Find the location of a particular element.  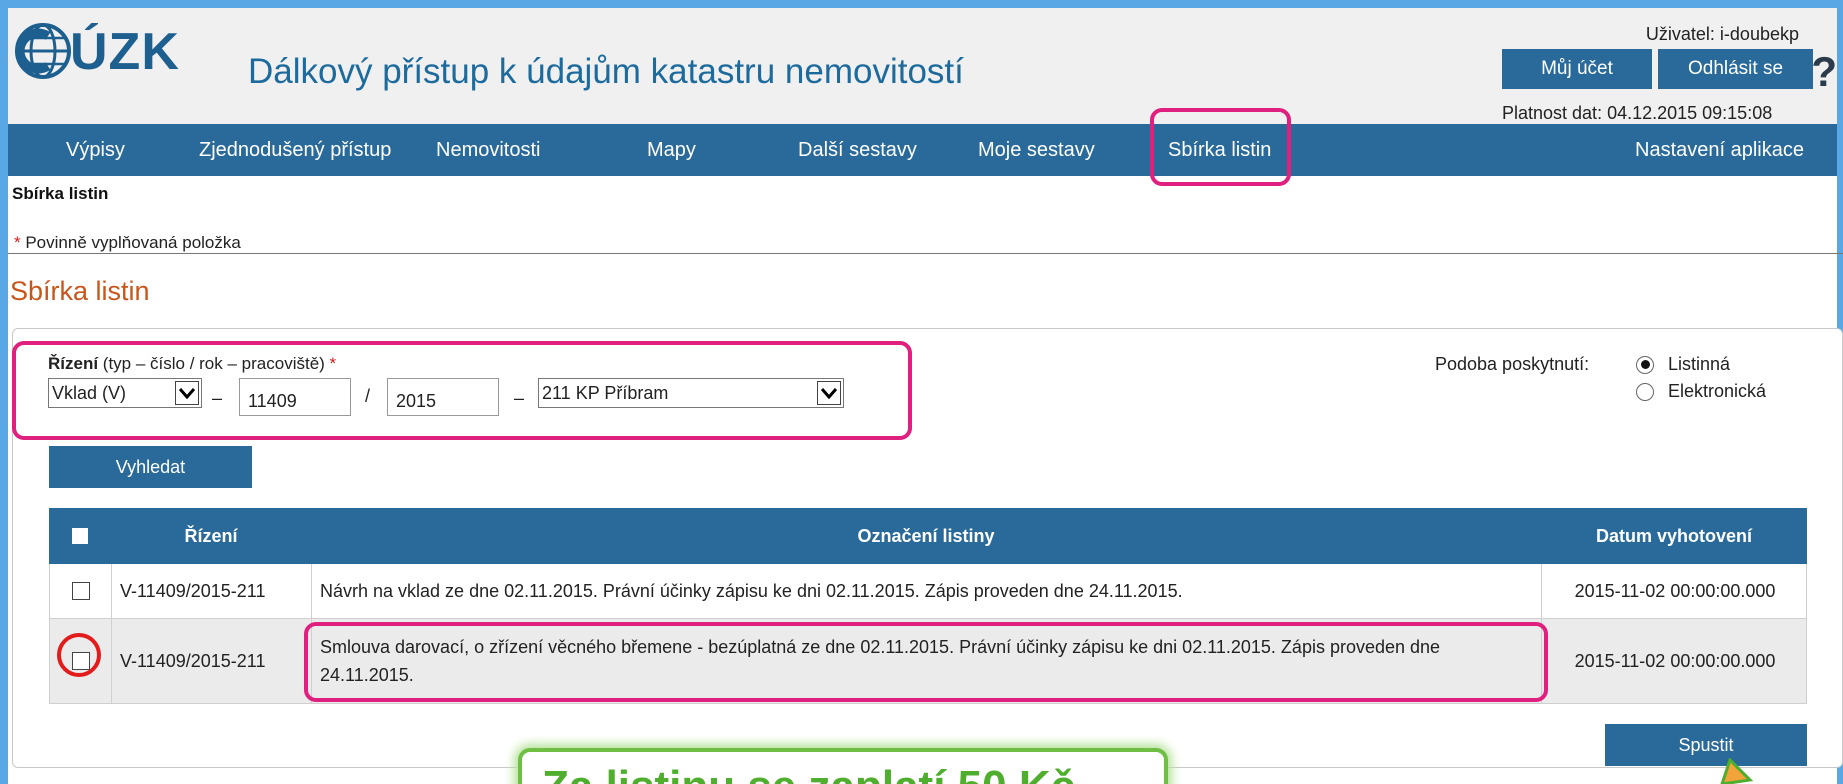

nav-item-mapy: Mapy is located at coordinates (671, 150).